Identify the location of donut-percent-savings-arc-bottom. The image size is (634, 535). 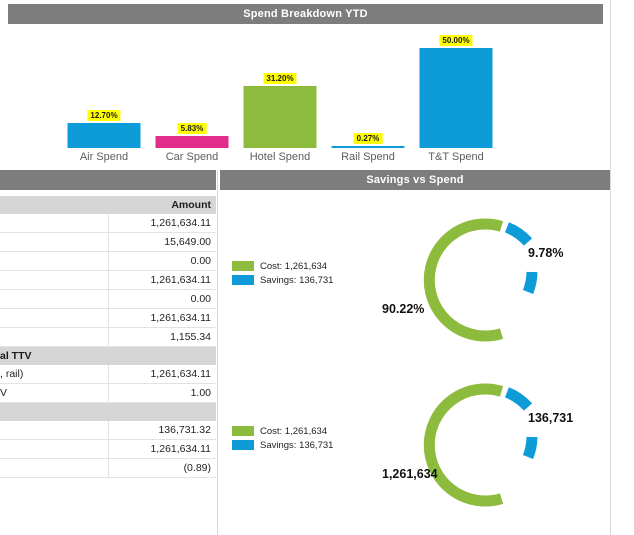
(530, 283).